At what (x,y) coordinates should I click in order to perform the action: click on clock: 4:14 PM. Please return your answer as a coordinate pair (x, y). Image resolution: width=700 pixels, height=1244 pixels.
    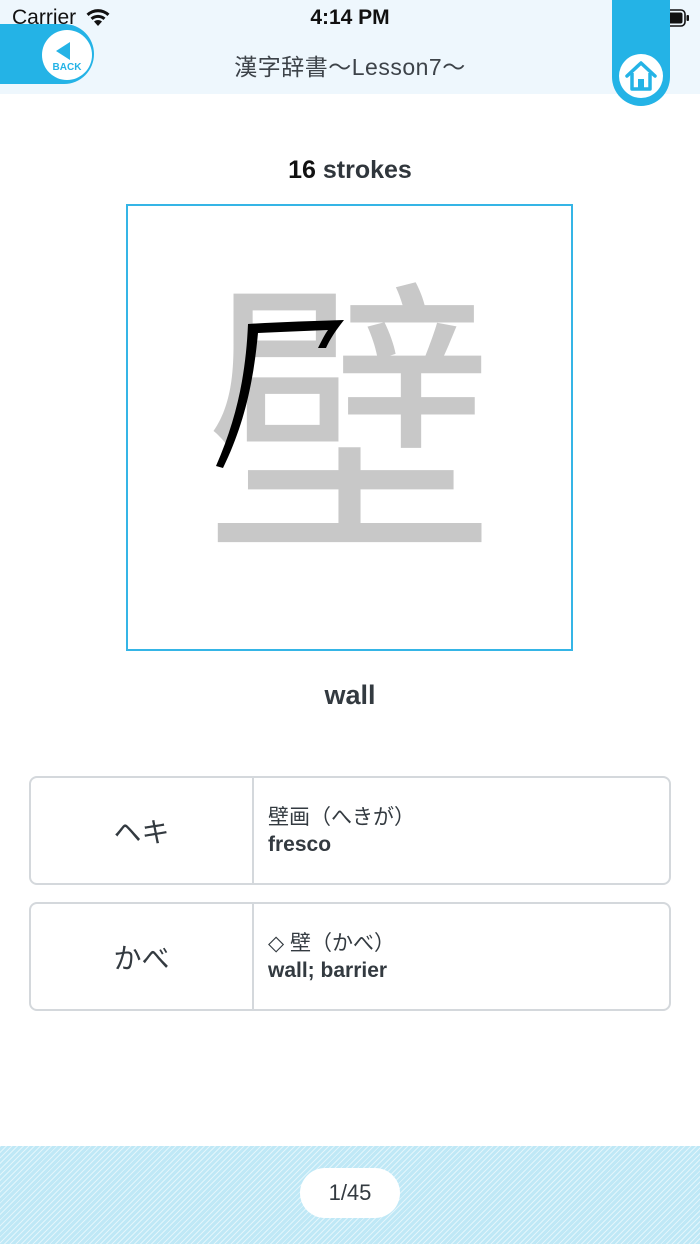
    Looking at the image, I should click on (350, 17).